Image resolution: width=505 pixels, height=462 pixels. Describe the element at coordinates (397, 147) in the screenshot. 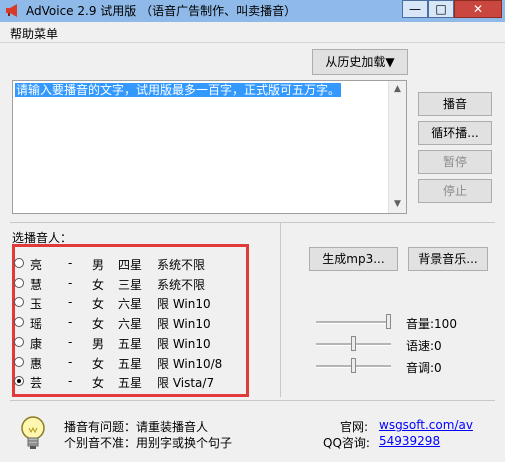

I see `text-scrollbar: ▲ ▼` at that location.